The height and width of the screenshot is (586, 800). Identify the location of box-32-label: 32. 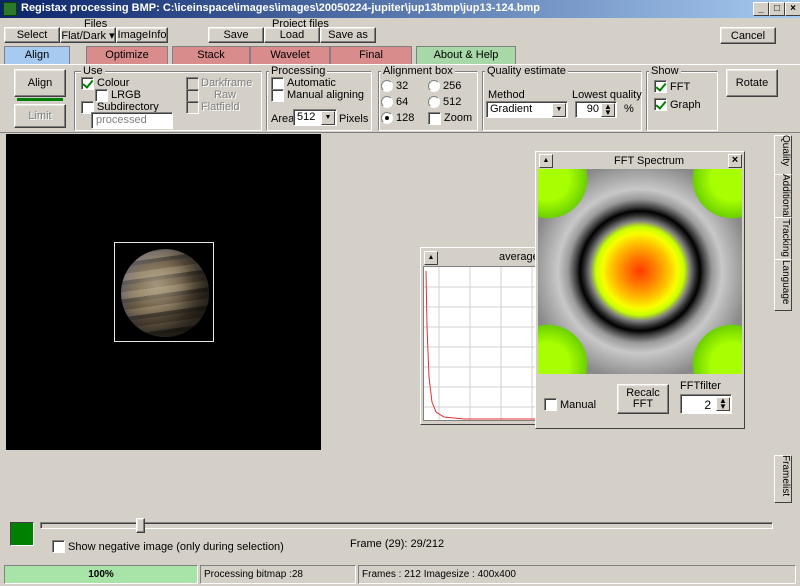
(402, 86).